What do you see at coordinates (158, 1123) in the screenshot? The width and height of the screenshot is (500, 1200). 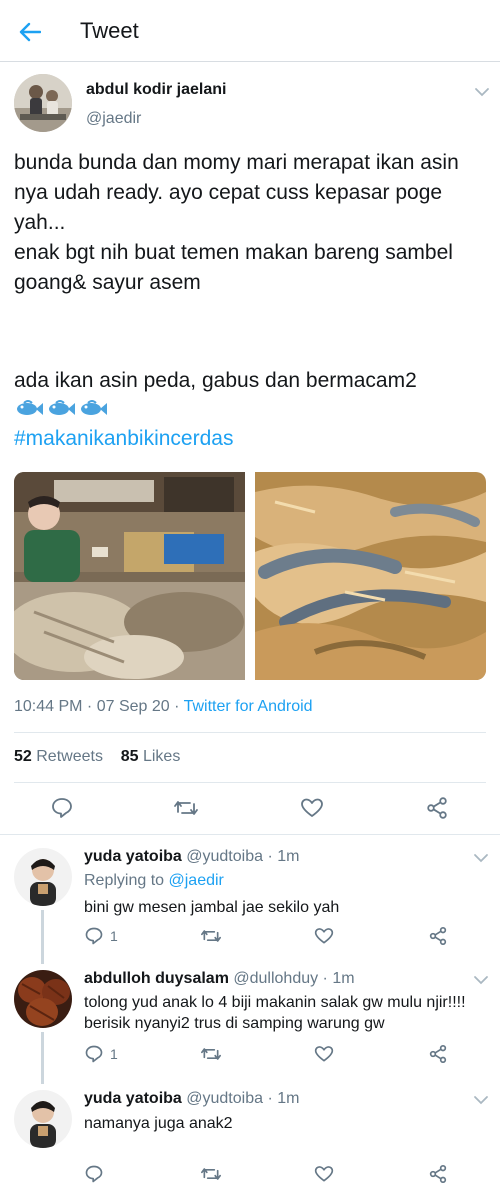 I see `reply-text: namanya juga anak2` at bounding box center [158, 1123].